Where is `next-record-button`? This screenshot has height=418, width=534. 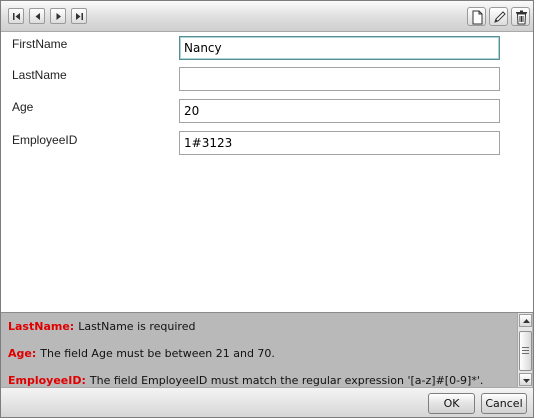
next-record-button is located at coordinates (58, 16).